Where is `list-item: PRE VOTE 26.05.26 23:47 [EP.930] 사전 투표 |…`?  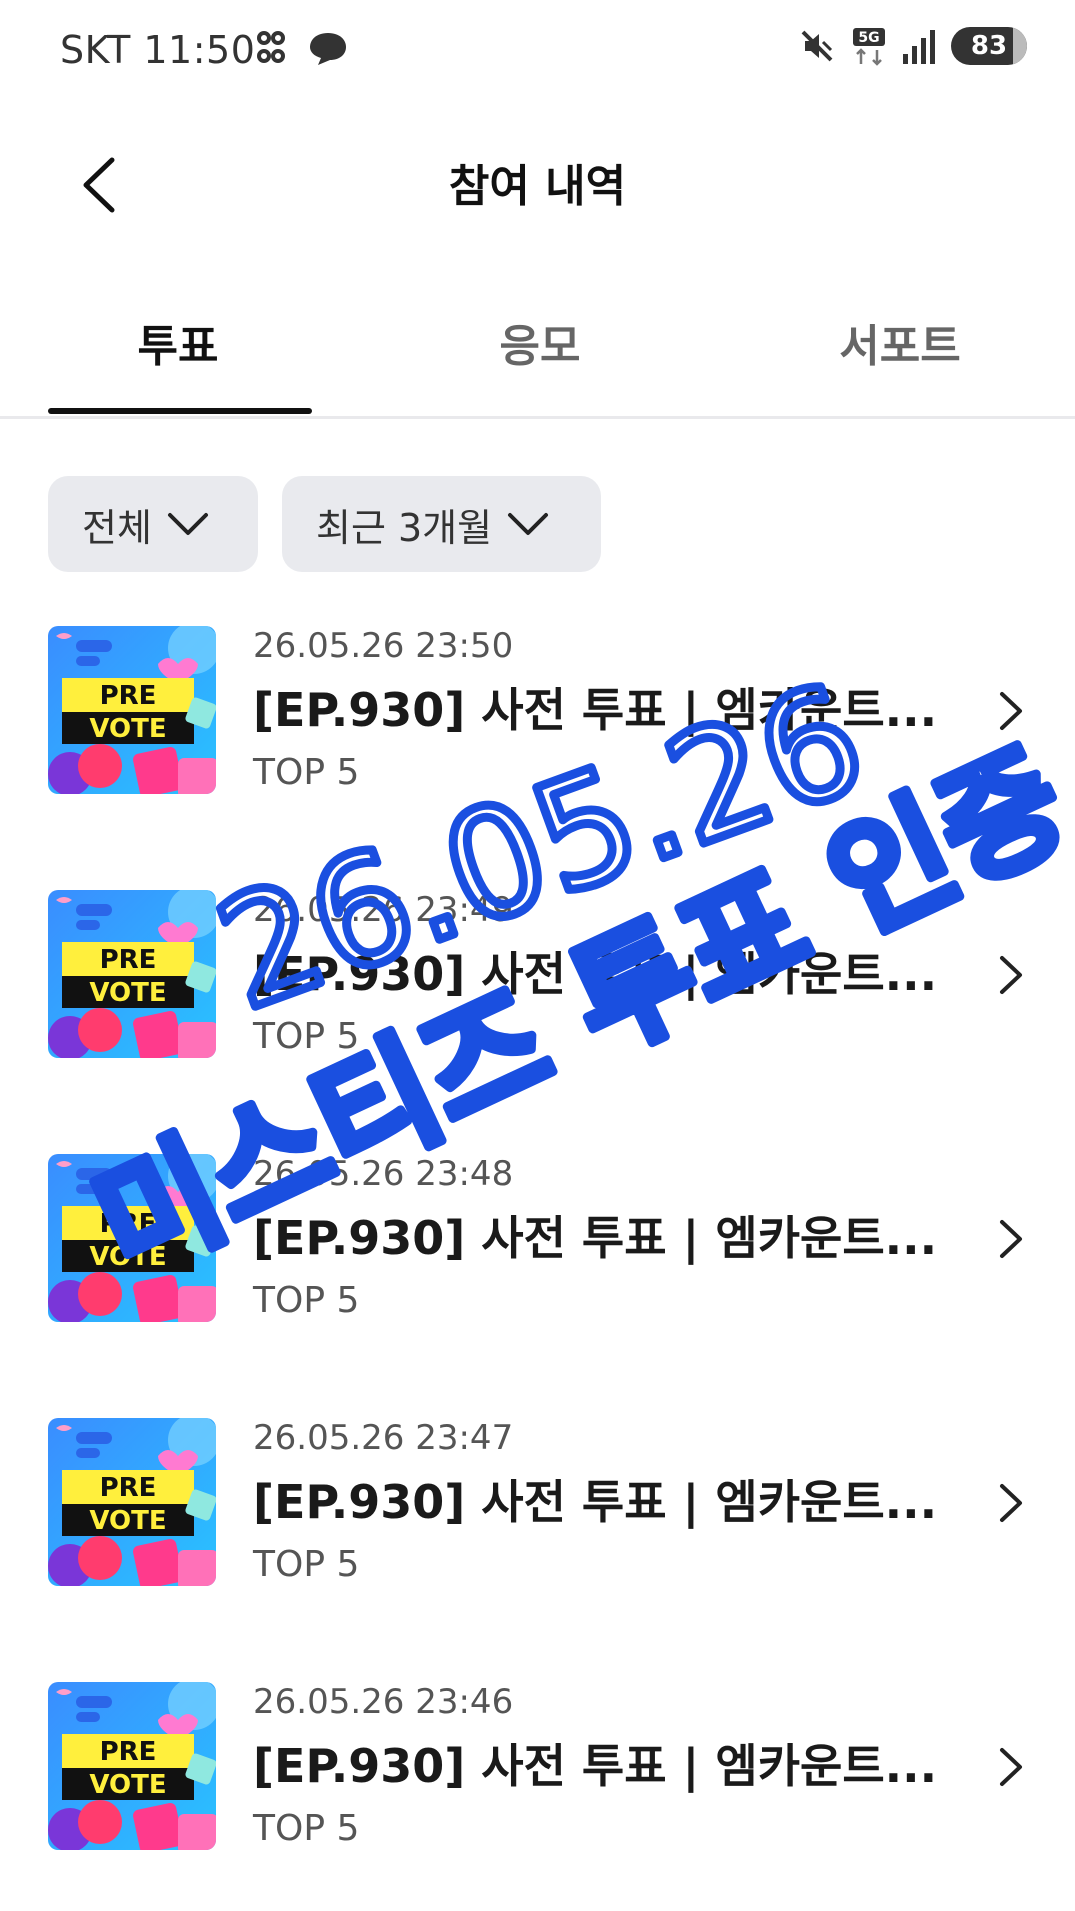 list-item: PRE VOTE 26.05.26 23:47 [EP.930] 사전 투표 |… is located at coordinates (538, 1503).